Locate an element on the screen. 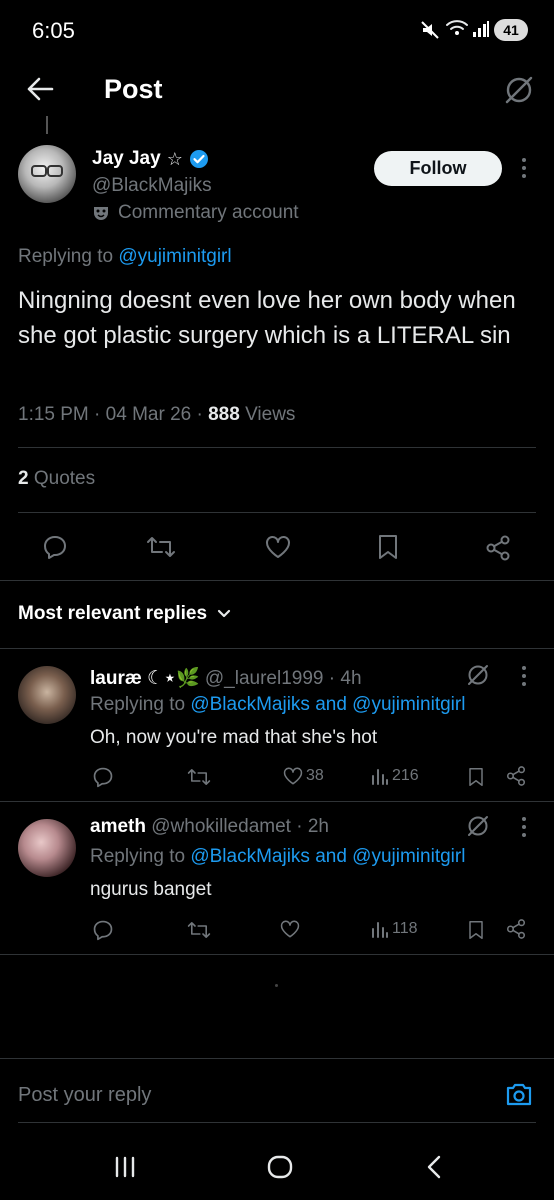 Image resolution: width=554 pixels, height=1200 pixels. replying-to: Replying to @yujiminitgirl is located at coordinates (125, 257).